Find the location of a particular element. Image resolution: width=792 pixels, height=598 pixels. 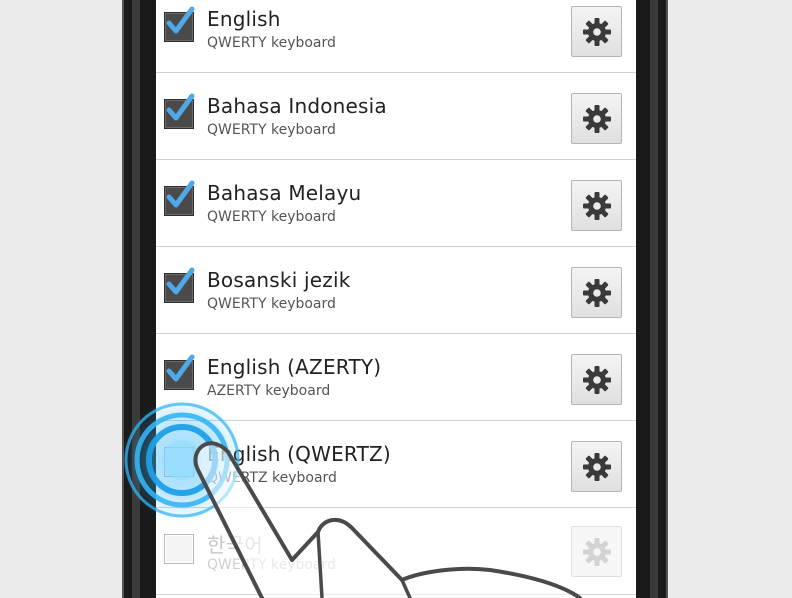

item-title: Bosanski jezik is located at coordinates (279, 280).